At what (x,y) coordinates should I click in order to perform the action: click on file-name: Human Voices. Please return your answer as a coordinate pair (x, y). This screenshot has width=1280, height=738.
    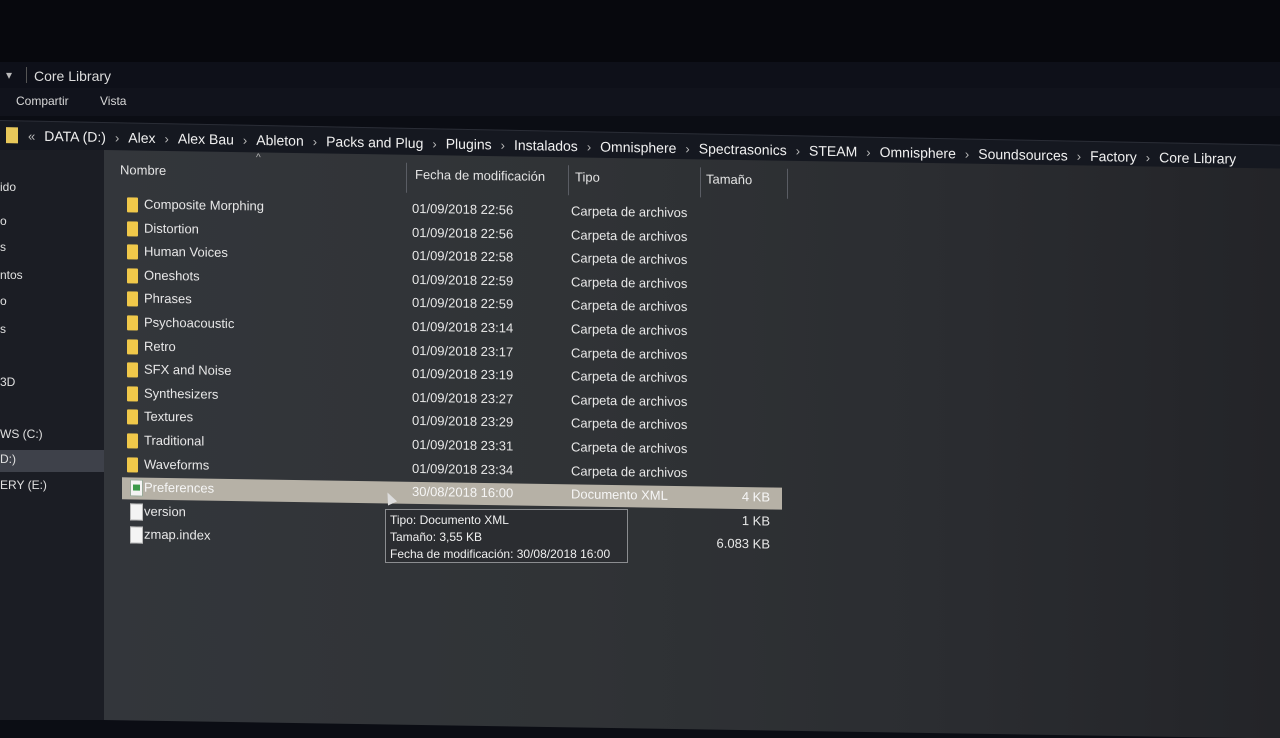
    Looking at the image, I should click on (186, 252).